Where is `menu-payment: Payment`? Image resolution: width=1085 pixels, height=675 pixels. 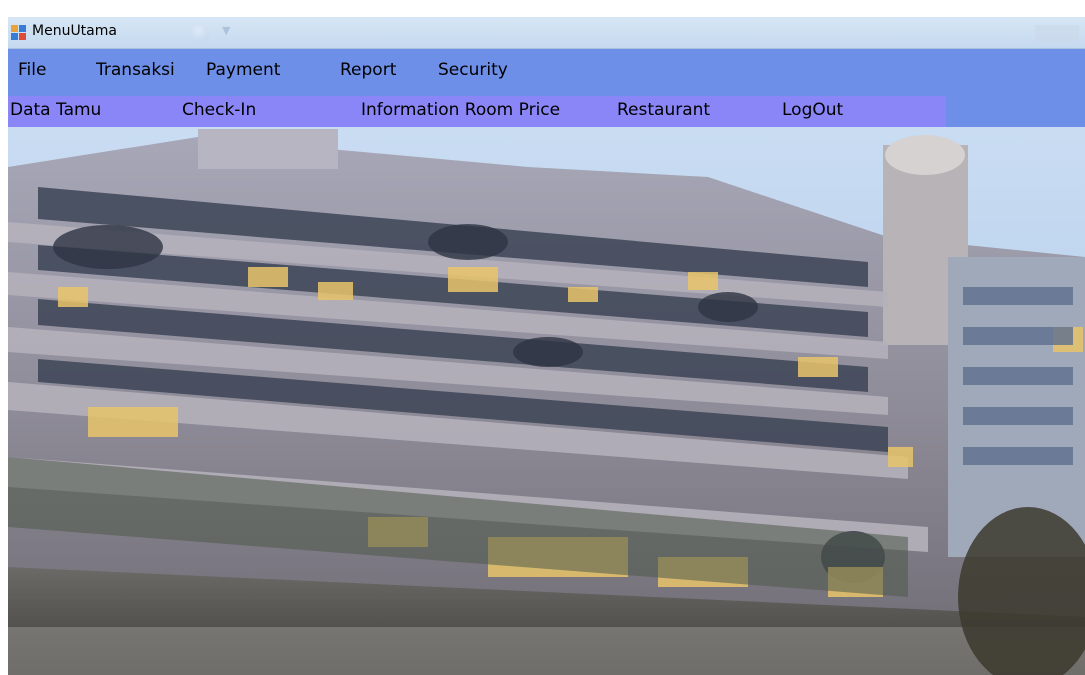 menu-payment: Payment is located at coordinates (243, 70).